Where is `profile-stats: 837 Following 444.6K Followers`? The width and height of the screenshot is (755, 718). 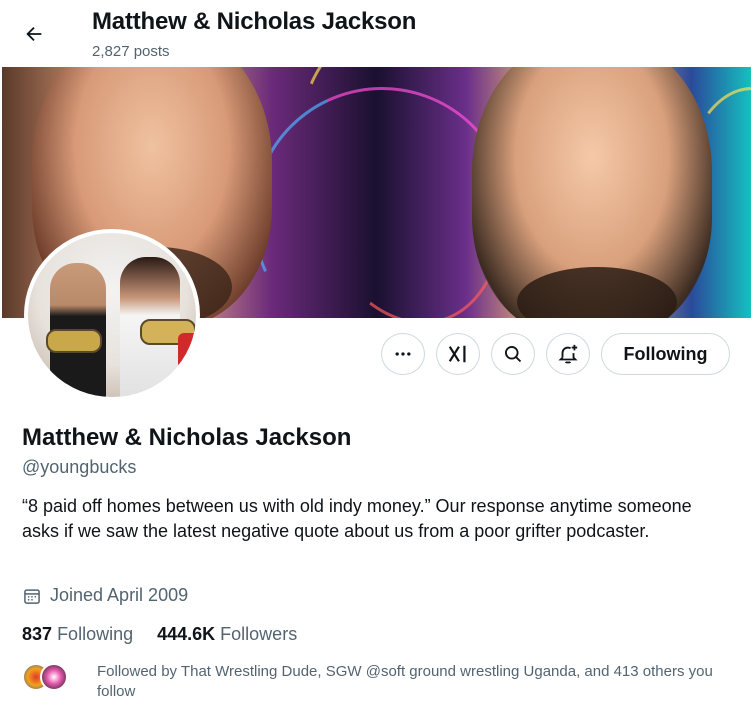 profile-stats: 837 Following 444.6K Followers is located at coordinates (159, 634).